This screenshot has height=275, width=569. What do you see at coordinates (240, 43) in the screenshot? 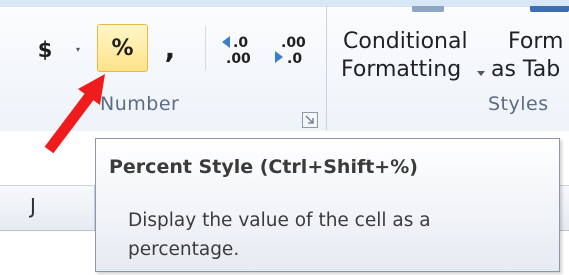
I see `decimal-top-text: .0` at bounding box center [240, 43].